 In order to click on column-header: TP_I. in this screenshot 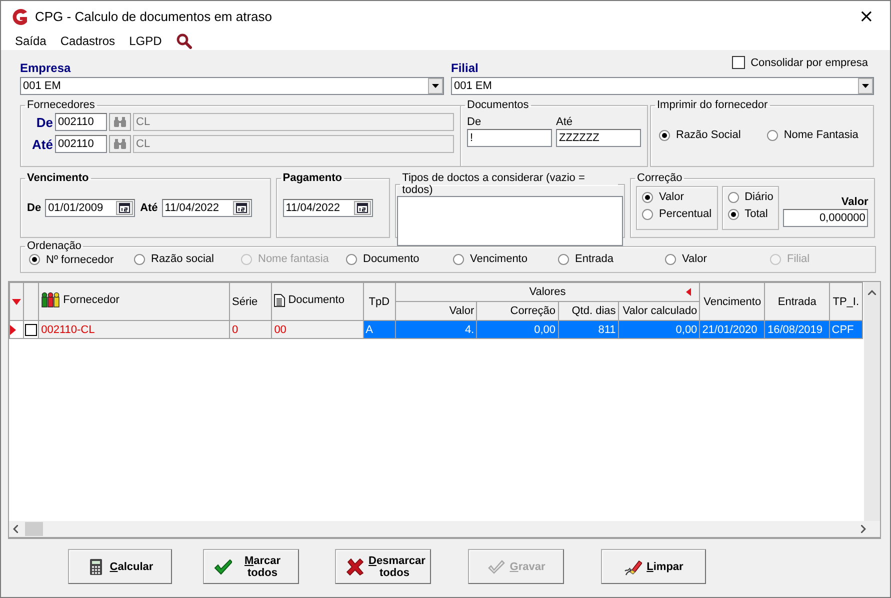, I will do `click(845, 301)`.